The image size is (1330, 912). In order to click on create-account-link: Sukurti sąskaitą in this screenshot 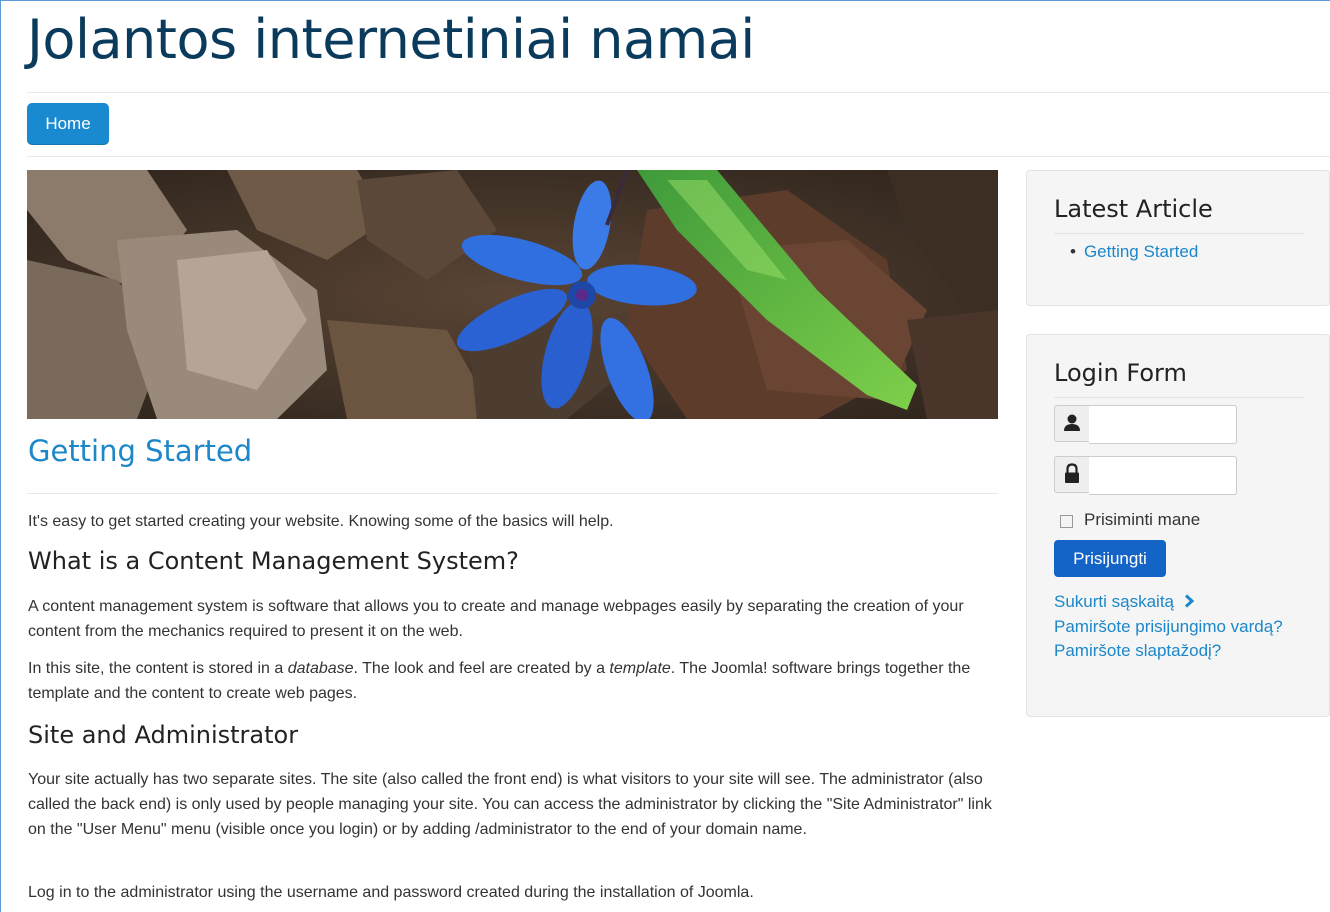, I will do `click(1124, 602)`.